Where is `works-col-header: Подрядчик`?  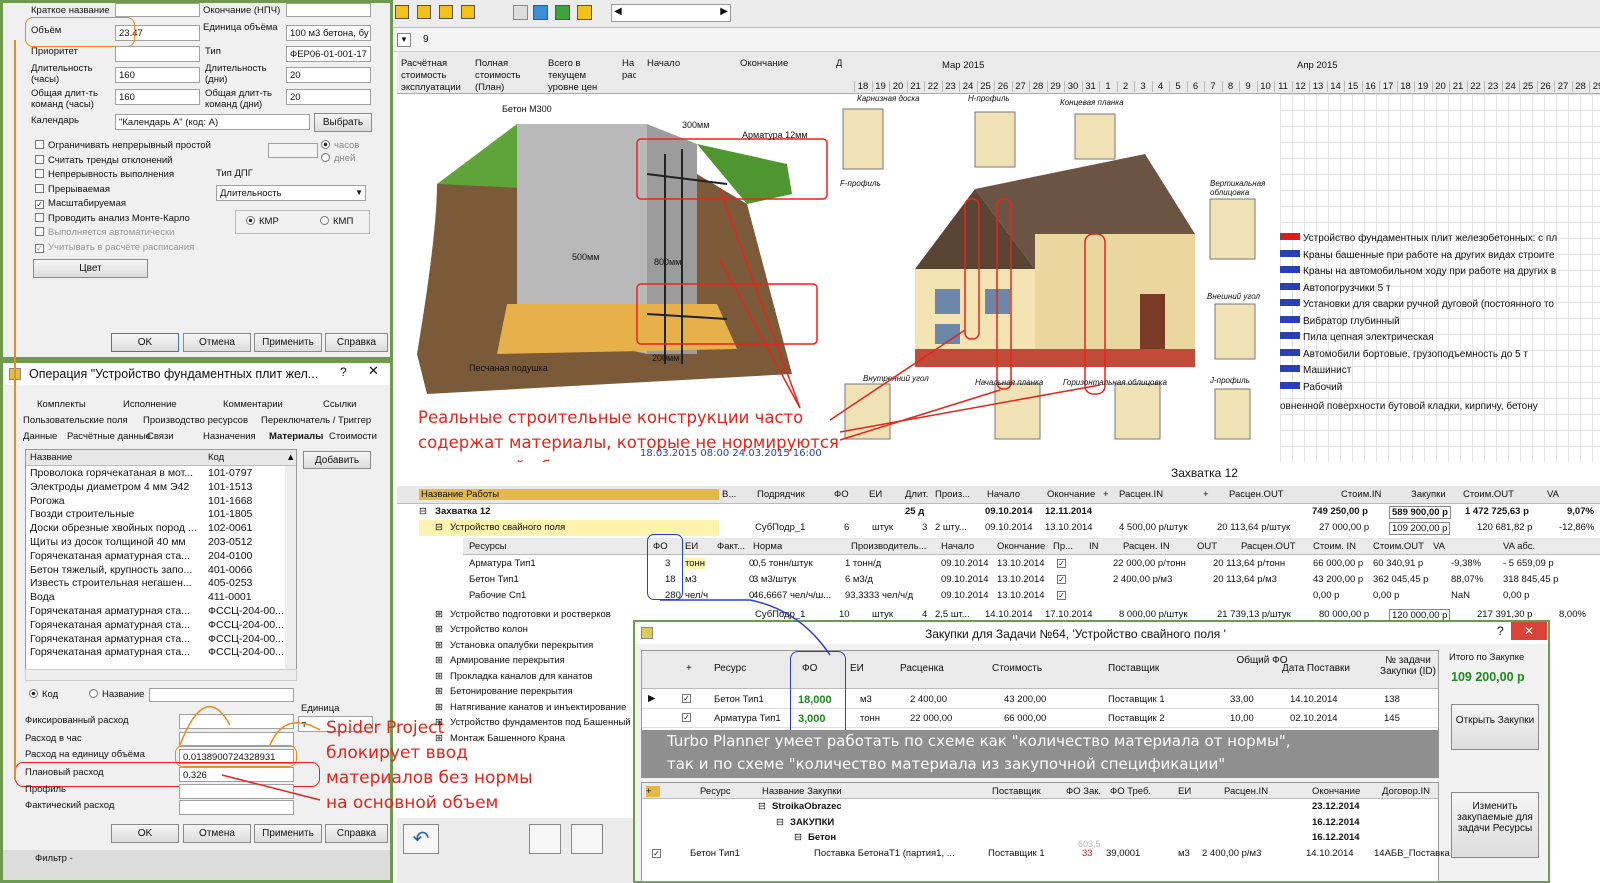
works-col-header: Подрядчик is located at coordinates (781, 494).